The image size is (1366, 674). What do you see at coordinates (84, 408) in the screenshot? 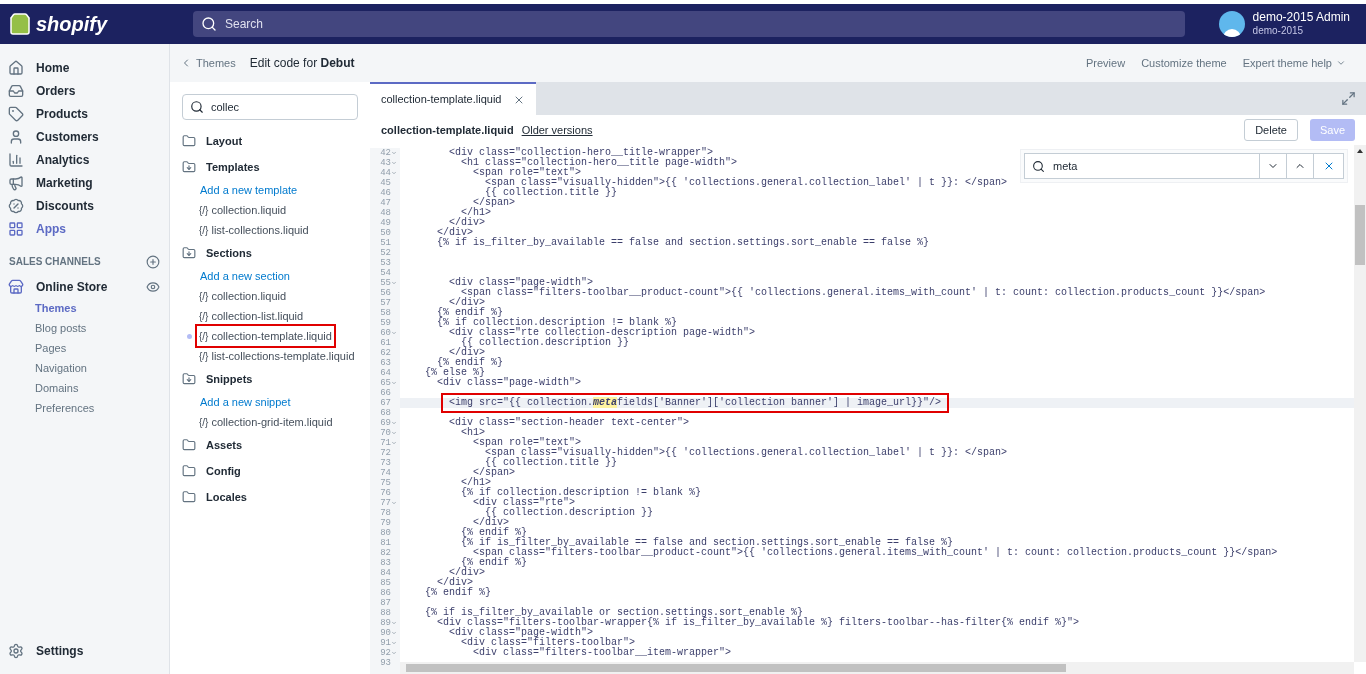
I see `nav-subitem: Preferences` at bounding box center [84, 408].